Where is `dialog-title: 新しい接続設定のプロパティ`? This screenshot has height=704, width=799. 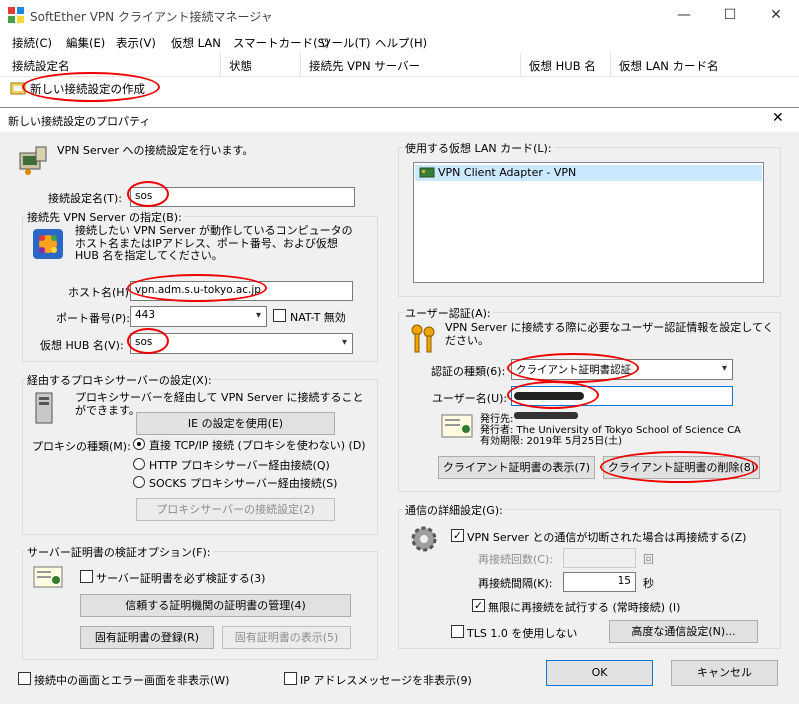 dialog-title: 新しい接続設定のプロパティ is located at coordinates (79, 121).